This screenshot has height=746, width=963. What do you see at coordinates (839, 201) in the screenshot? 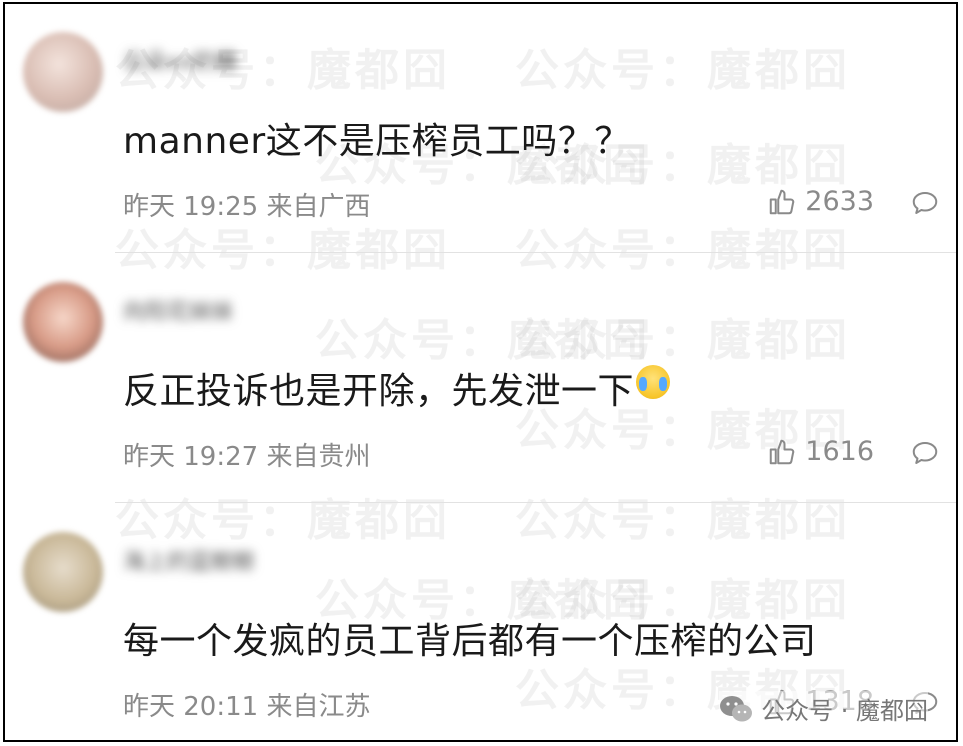
I see `like-count: 2633` at bounding box center [839, 201].